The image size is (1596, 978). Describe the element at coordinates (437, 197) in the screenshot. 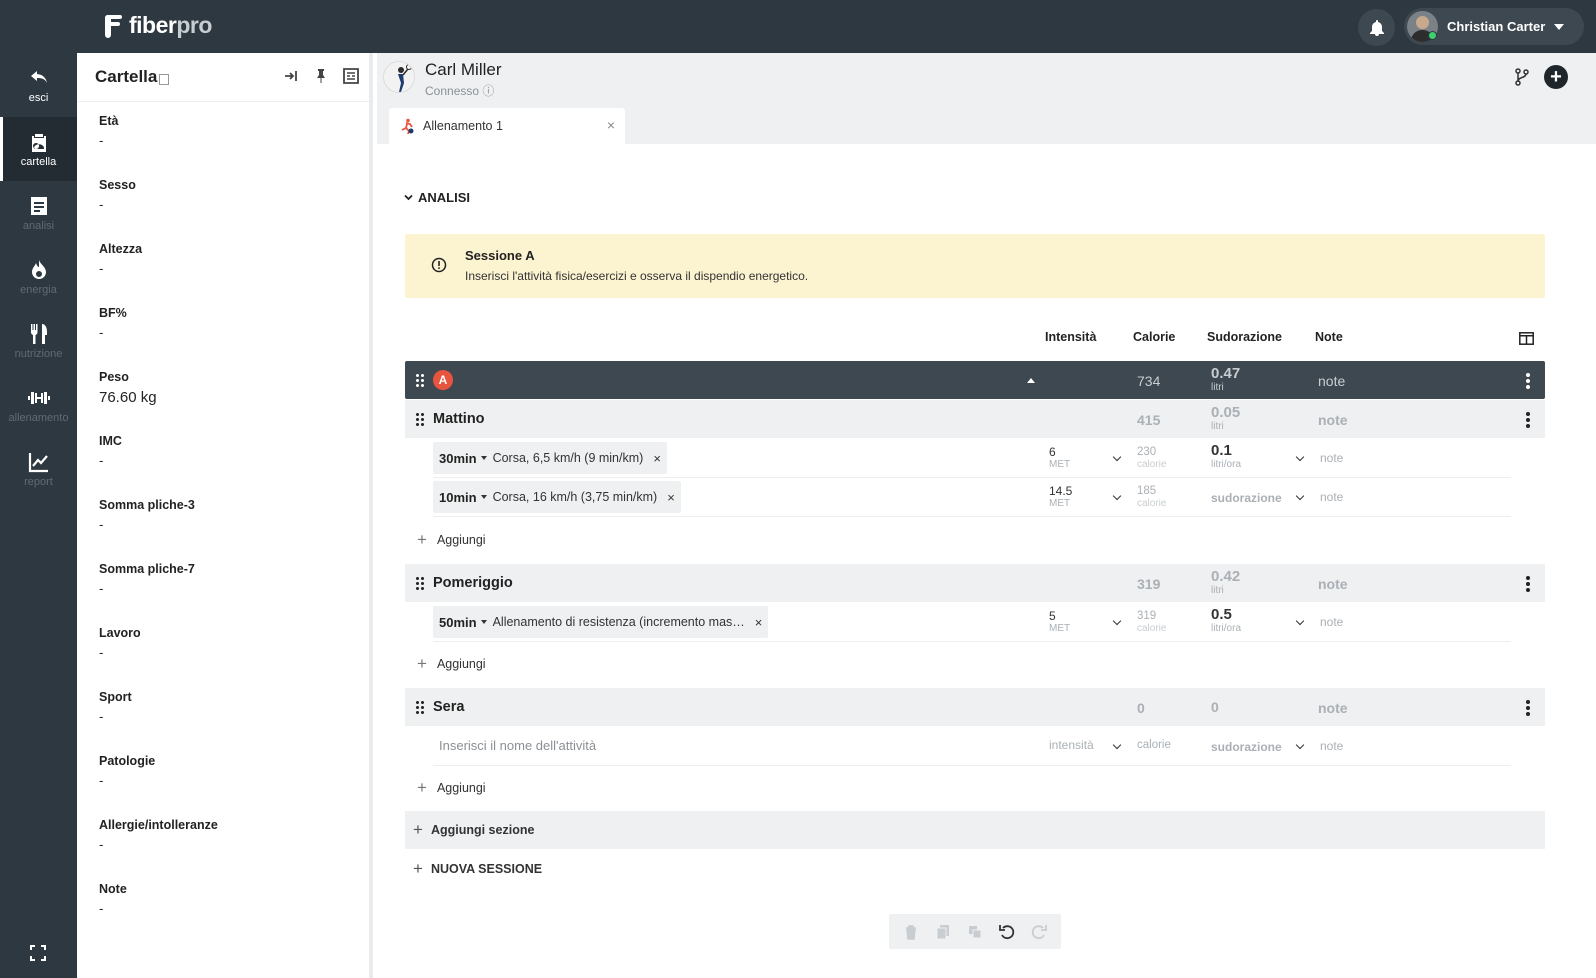

I see `analisi-section-toggle: ANALISI` at that location.